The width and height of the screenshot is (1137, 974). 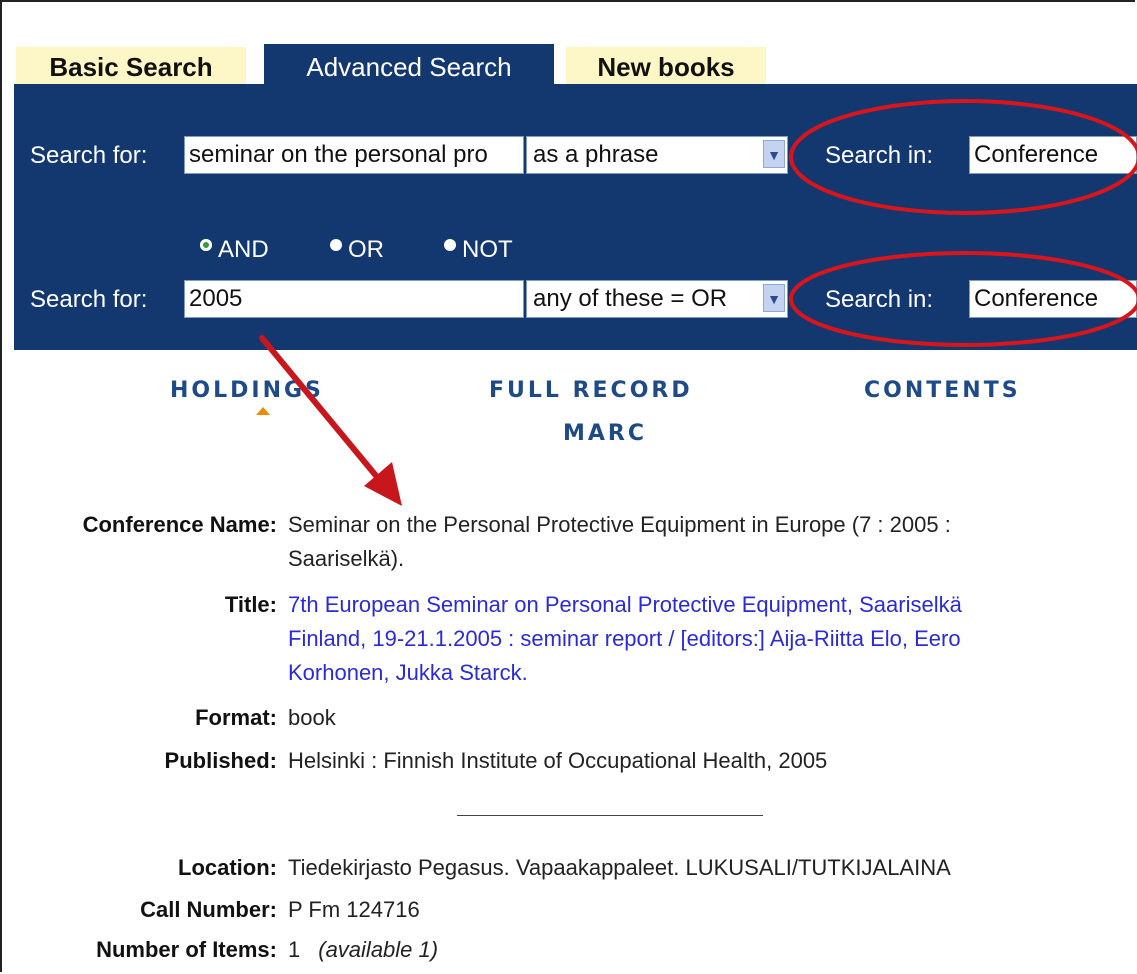 I want to click on radio-and: AND, so click(x=234, y=250).